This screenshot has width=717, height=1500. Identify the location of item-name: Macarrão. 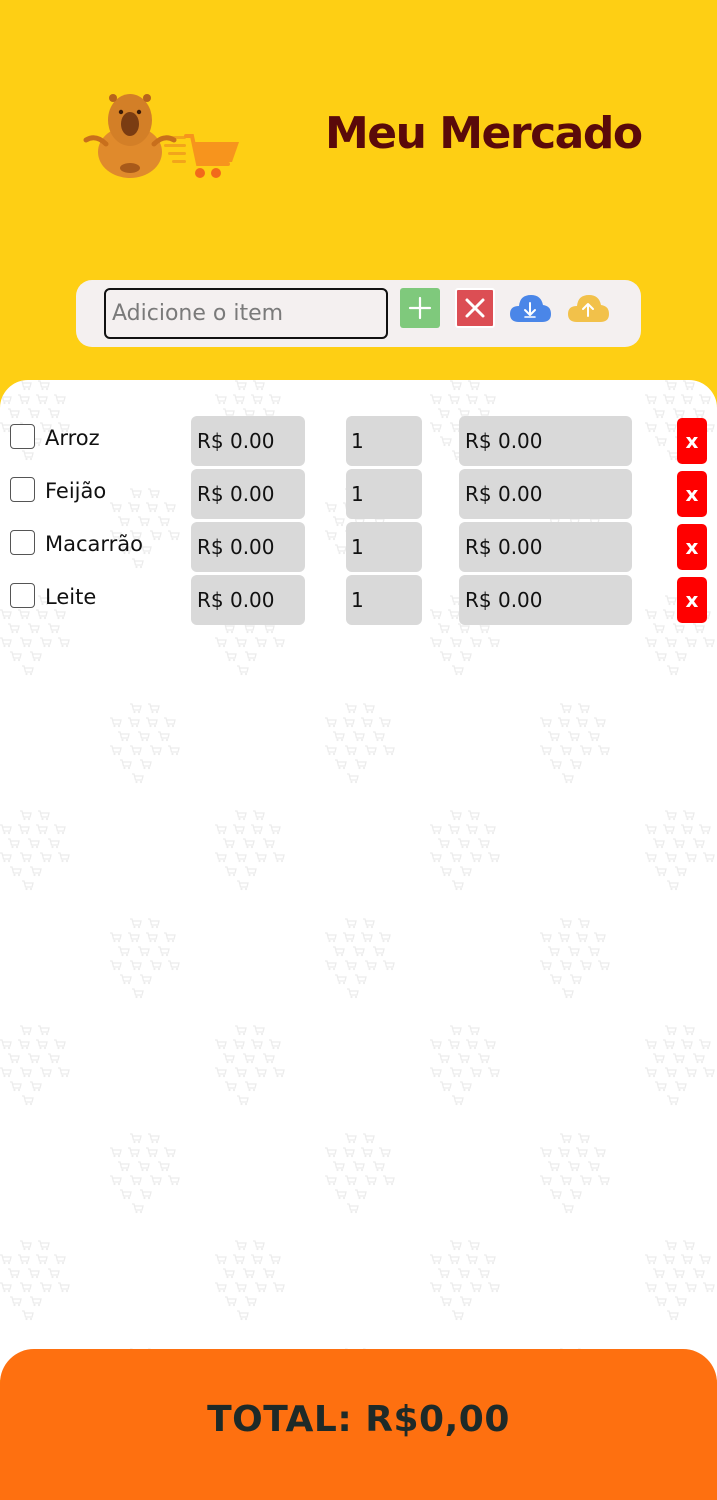
(94, 544).